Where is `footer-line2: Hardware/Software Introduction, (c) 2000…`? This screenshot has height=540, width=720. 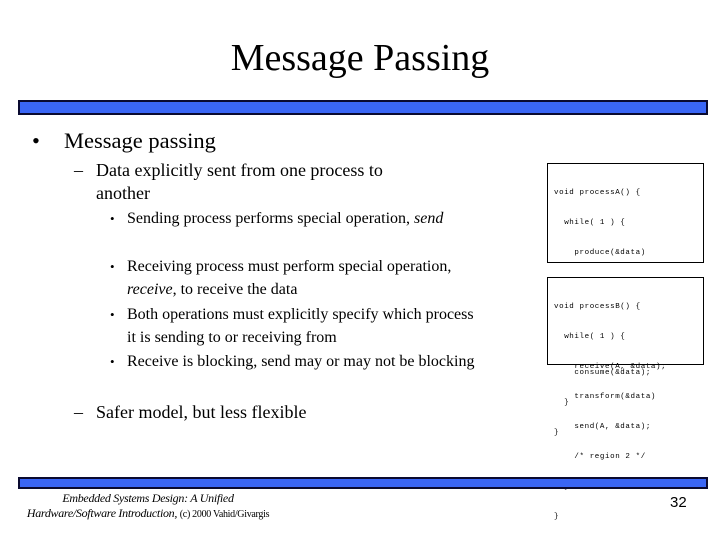 footer-line2: Hardware/Software Introduction, (c) 2000… is located at coordinates (148, 514).